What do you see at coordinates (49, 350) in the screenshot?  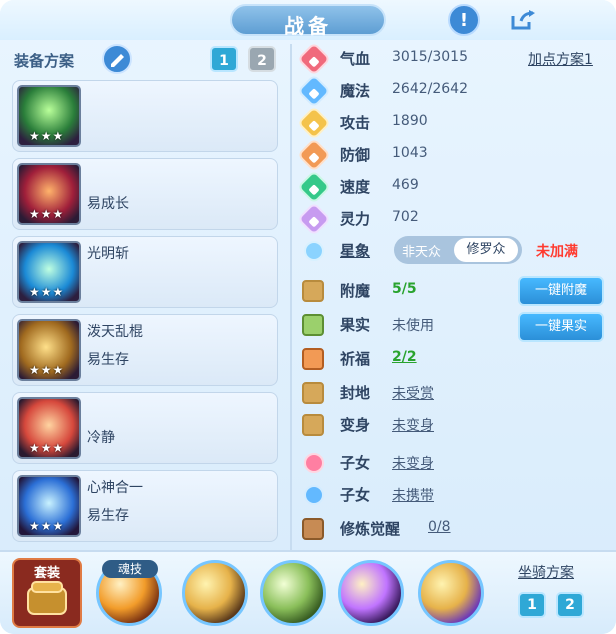 I see `belt-icon: ★★★` at bounding box center [49, 350].